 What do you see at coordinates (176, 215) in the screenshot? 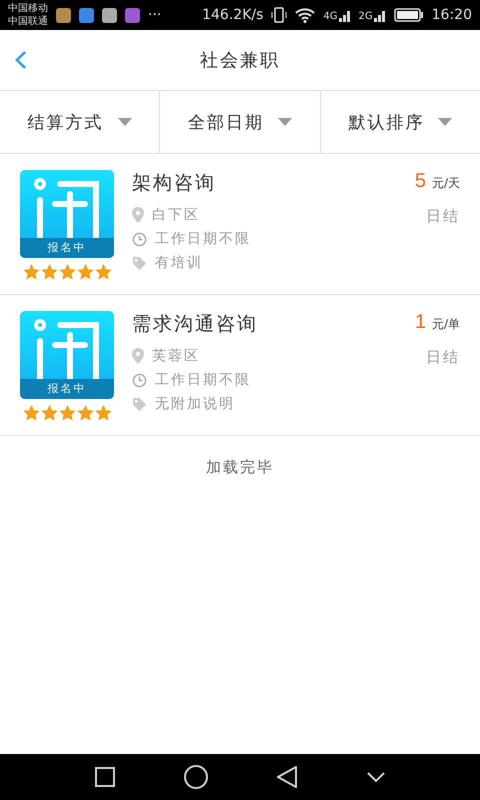
I see `job-location: 白下区` at bounding box center [176, 215].